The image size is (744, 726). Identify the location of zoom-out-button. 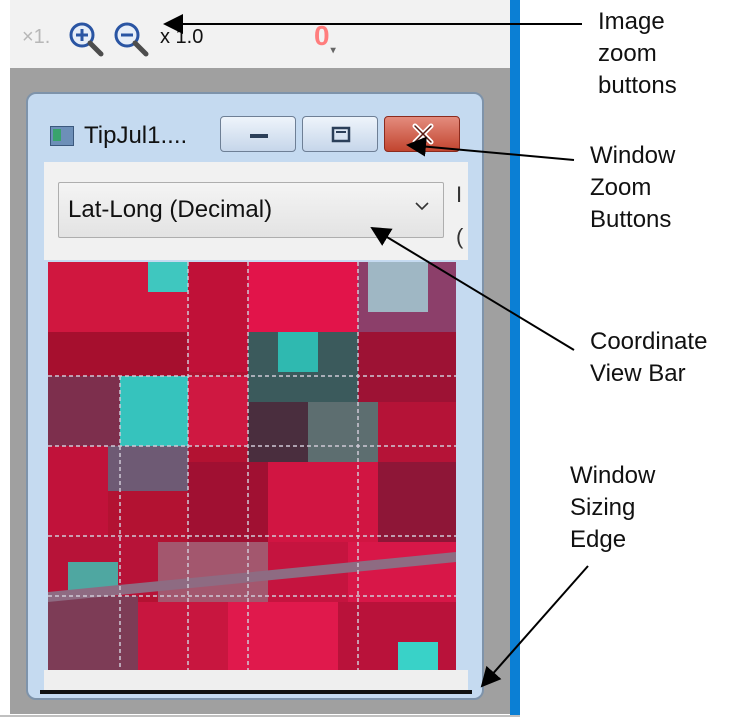
(131, 39).